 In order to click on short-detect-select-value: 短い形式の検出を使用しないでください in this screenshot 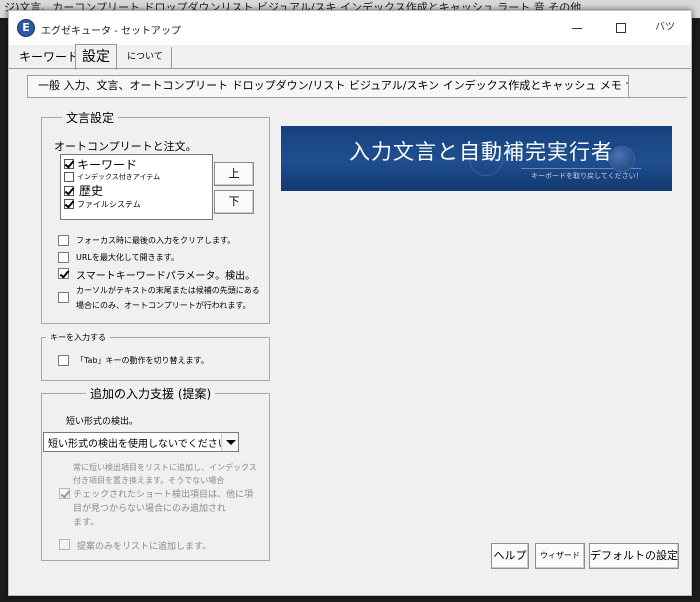, I will do `click(138, 444)`.